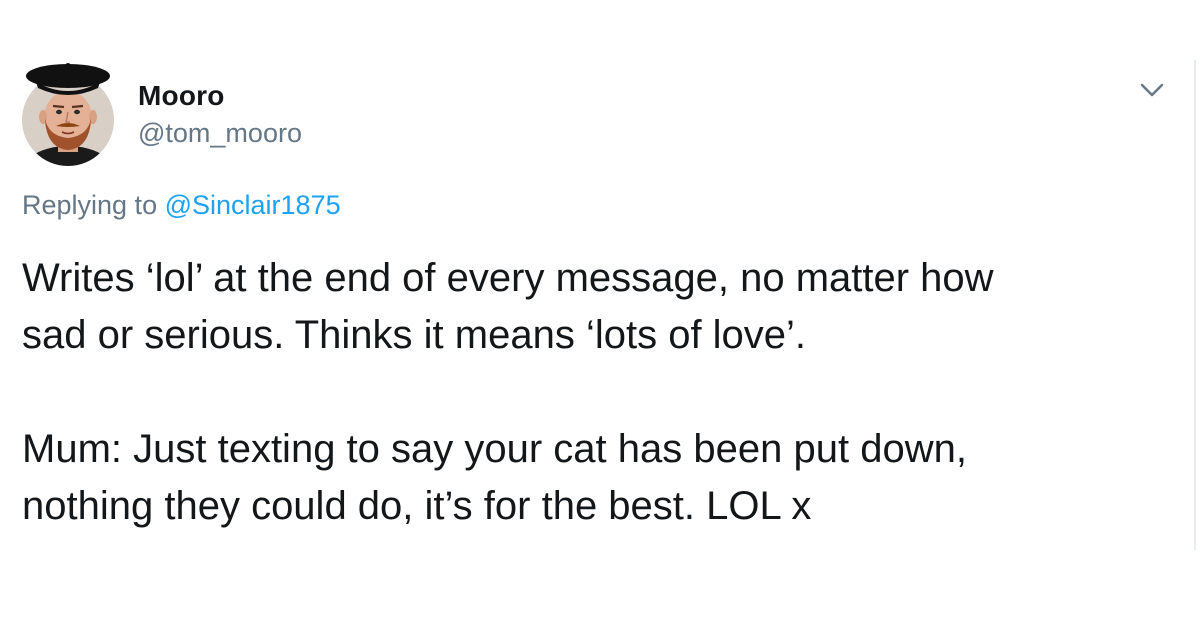 The height and width of the screenshot is (628, 1200). What do you see at coordinates (68, 114) in the screenshot?
I see `avatar` at bounding box center [68, 114].